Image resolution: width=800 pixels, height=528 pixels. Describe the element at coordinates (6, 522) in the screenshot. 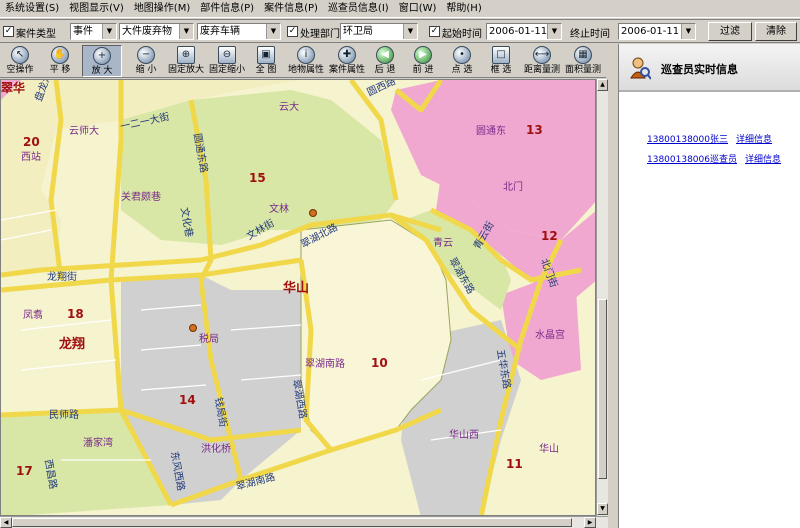

I see `scroll-left-icon: ◀` at that location.